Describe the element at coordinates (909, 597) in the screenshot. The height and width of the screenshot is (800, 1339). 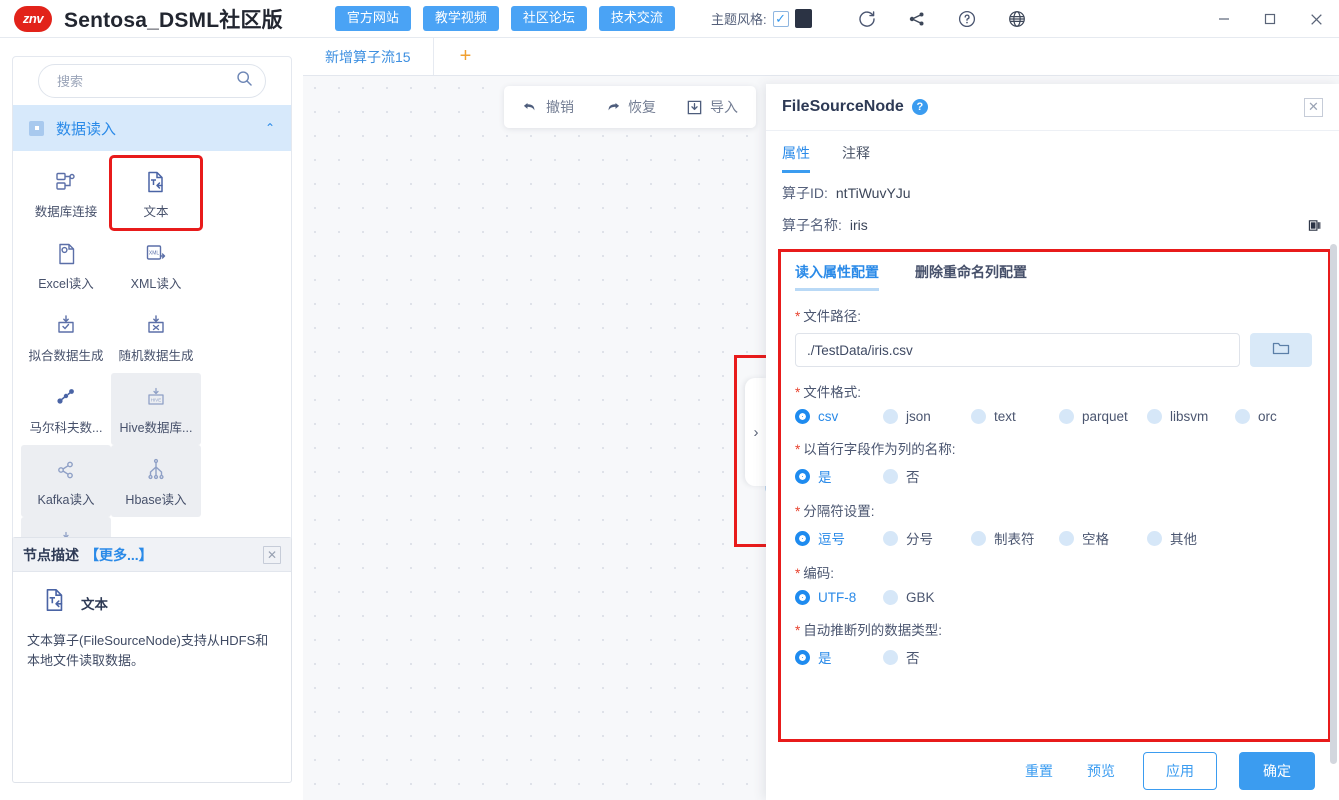
I see `radio-encoding-gbk: GBK` at that location.